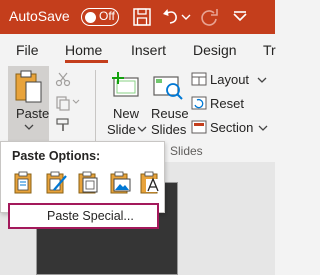 The width and height of the screenshot is (320, 275). Describe the element at coordinates (27, 50) in the screenshot. I see `tab-file: File` at that location.